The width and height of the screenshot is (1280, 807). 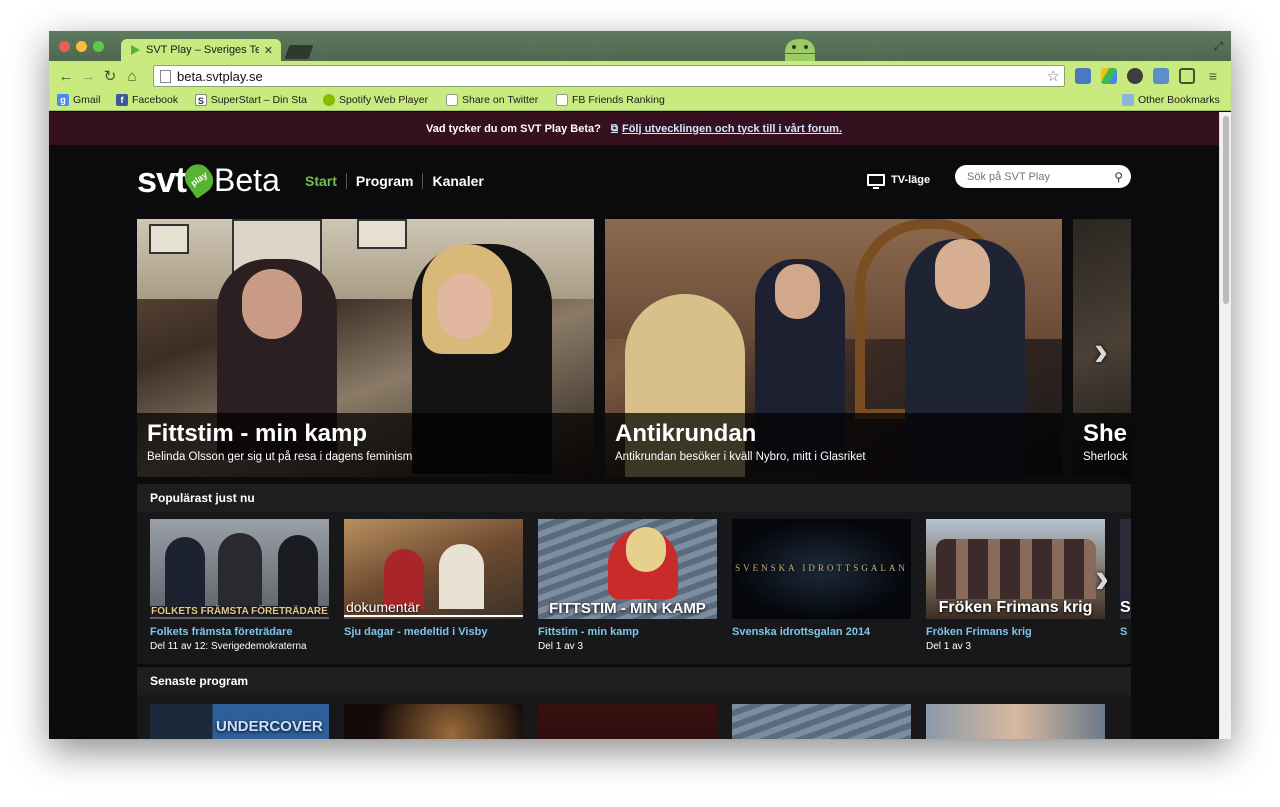 What do you see at coordinates (801, 632) in the screenshot?
I see `item-title: Svenska idrottsgalan 2014` at bounding box center [801, 632].